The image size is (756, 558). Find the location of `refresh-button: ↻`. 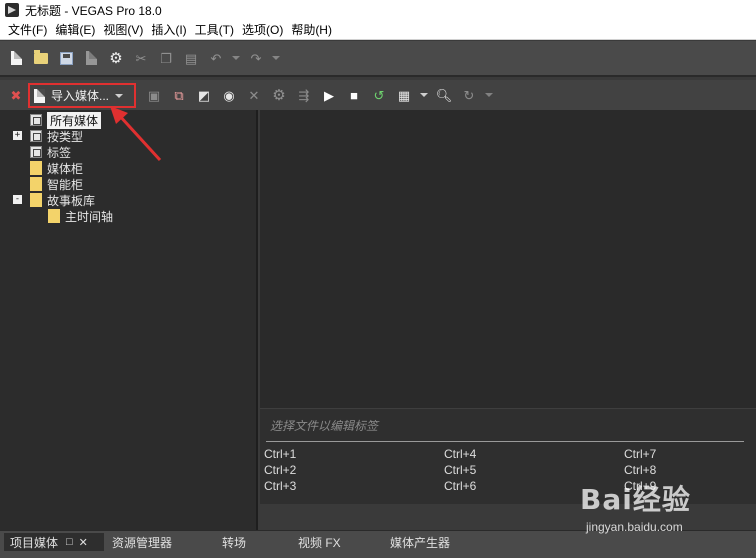

refresh-button: ↻ is located at coordinates (469, 95).